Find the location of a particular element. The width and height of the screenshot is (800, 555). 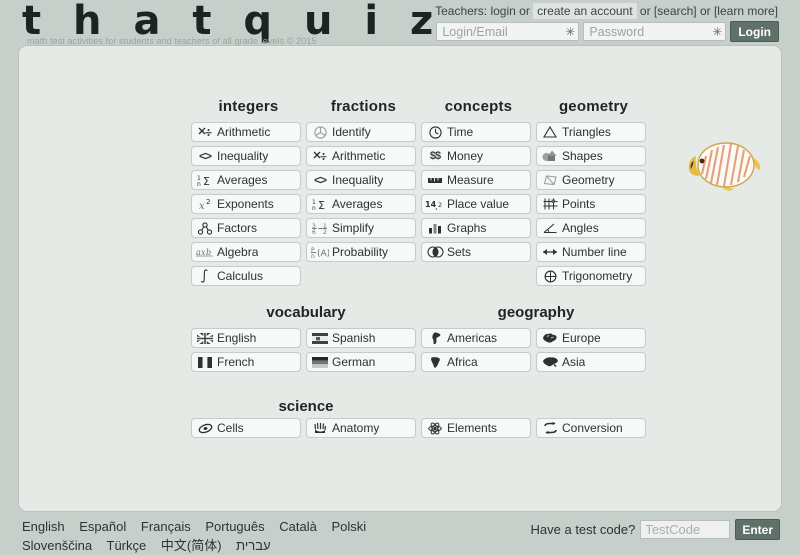

simplify-fraction-icon: 3612 is located at coordinates (320, 228).